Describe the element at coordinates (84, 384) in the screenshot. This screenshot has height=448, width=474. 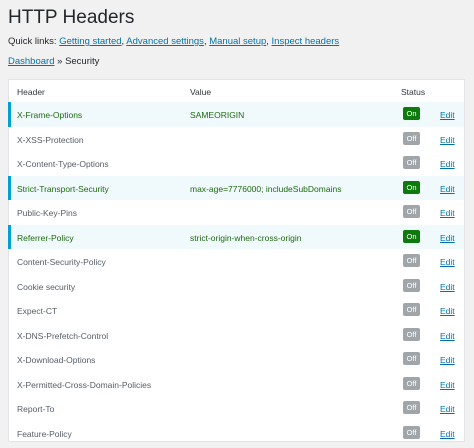
I see `header-name: X-Permitted-Cross-Domain-Policies` at that location.